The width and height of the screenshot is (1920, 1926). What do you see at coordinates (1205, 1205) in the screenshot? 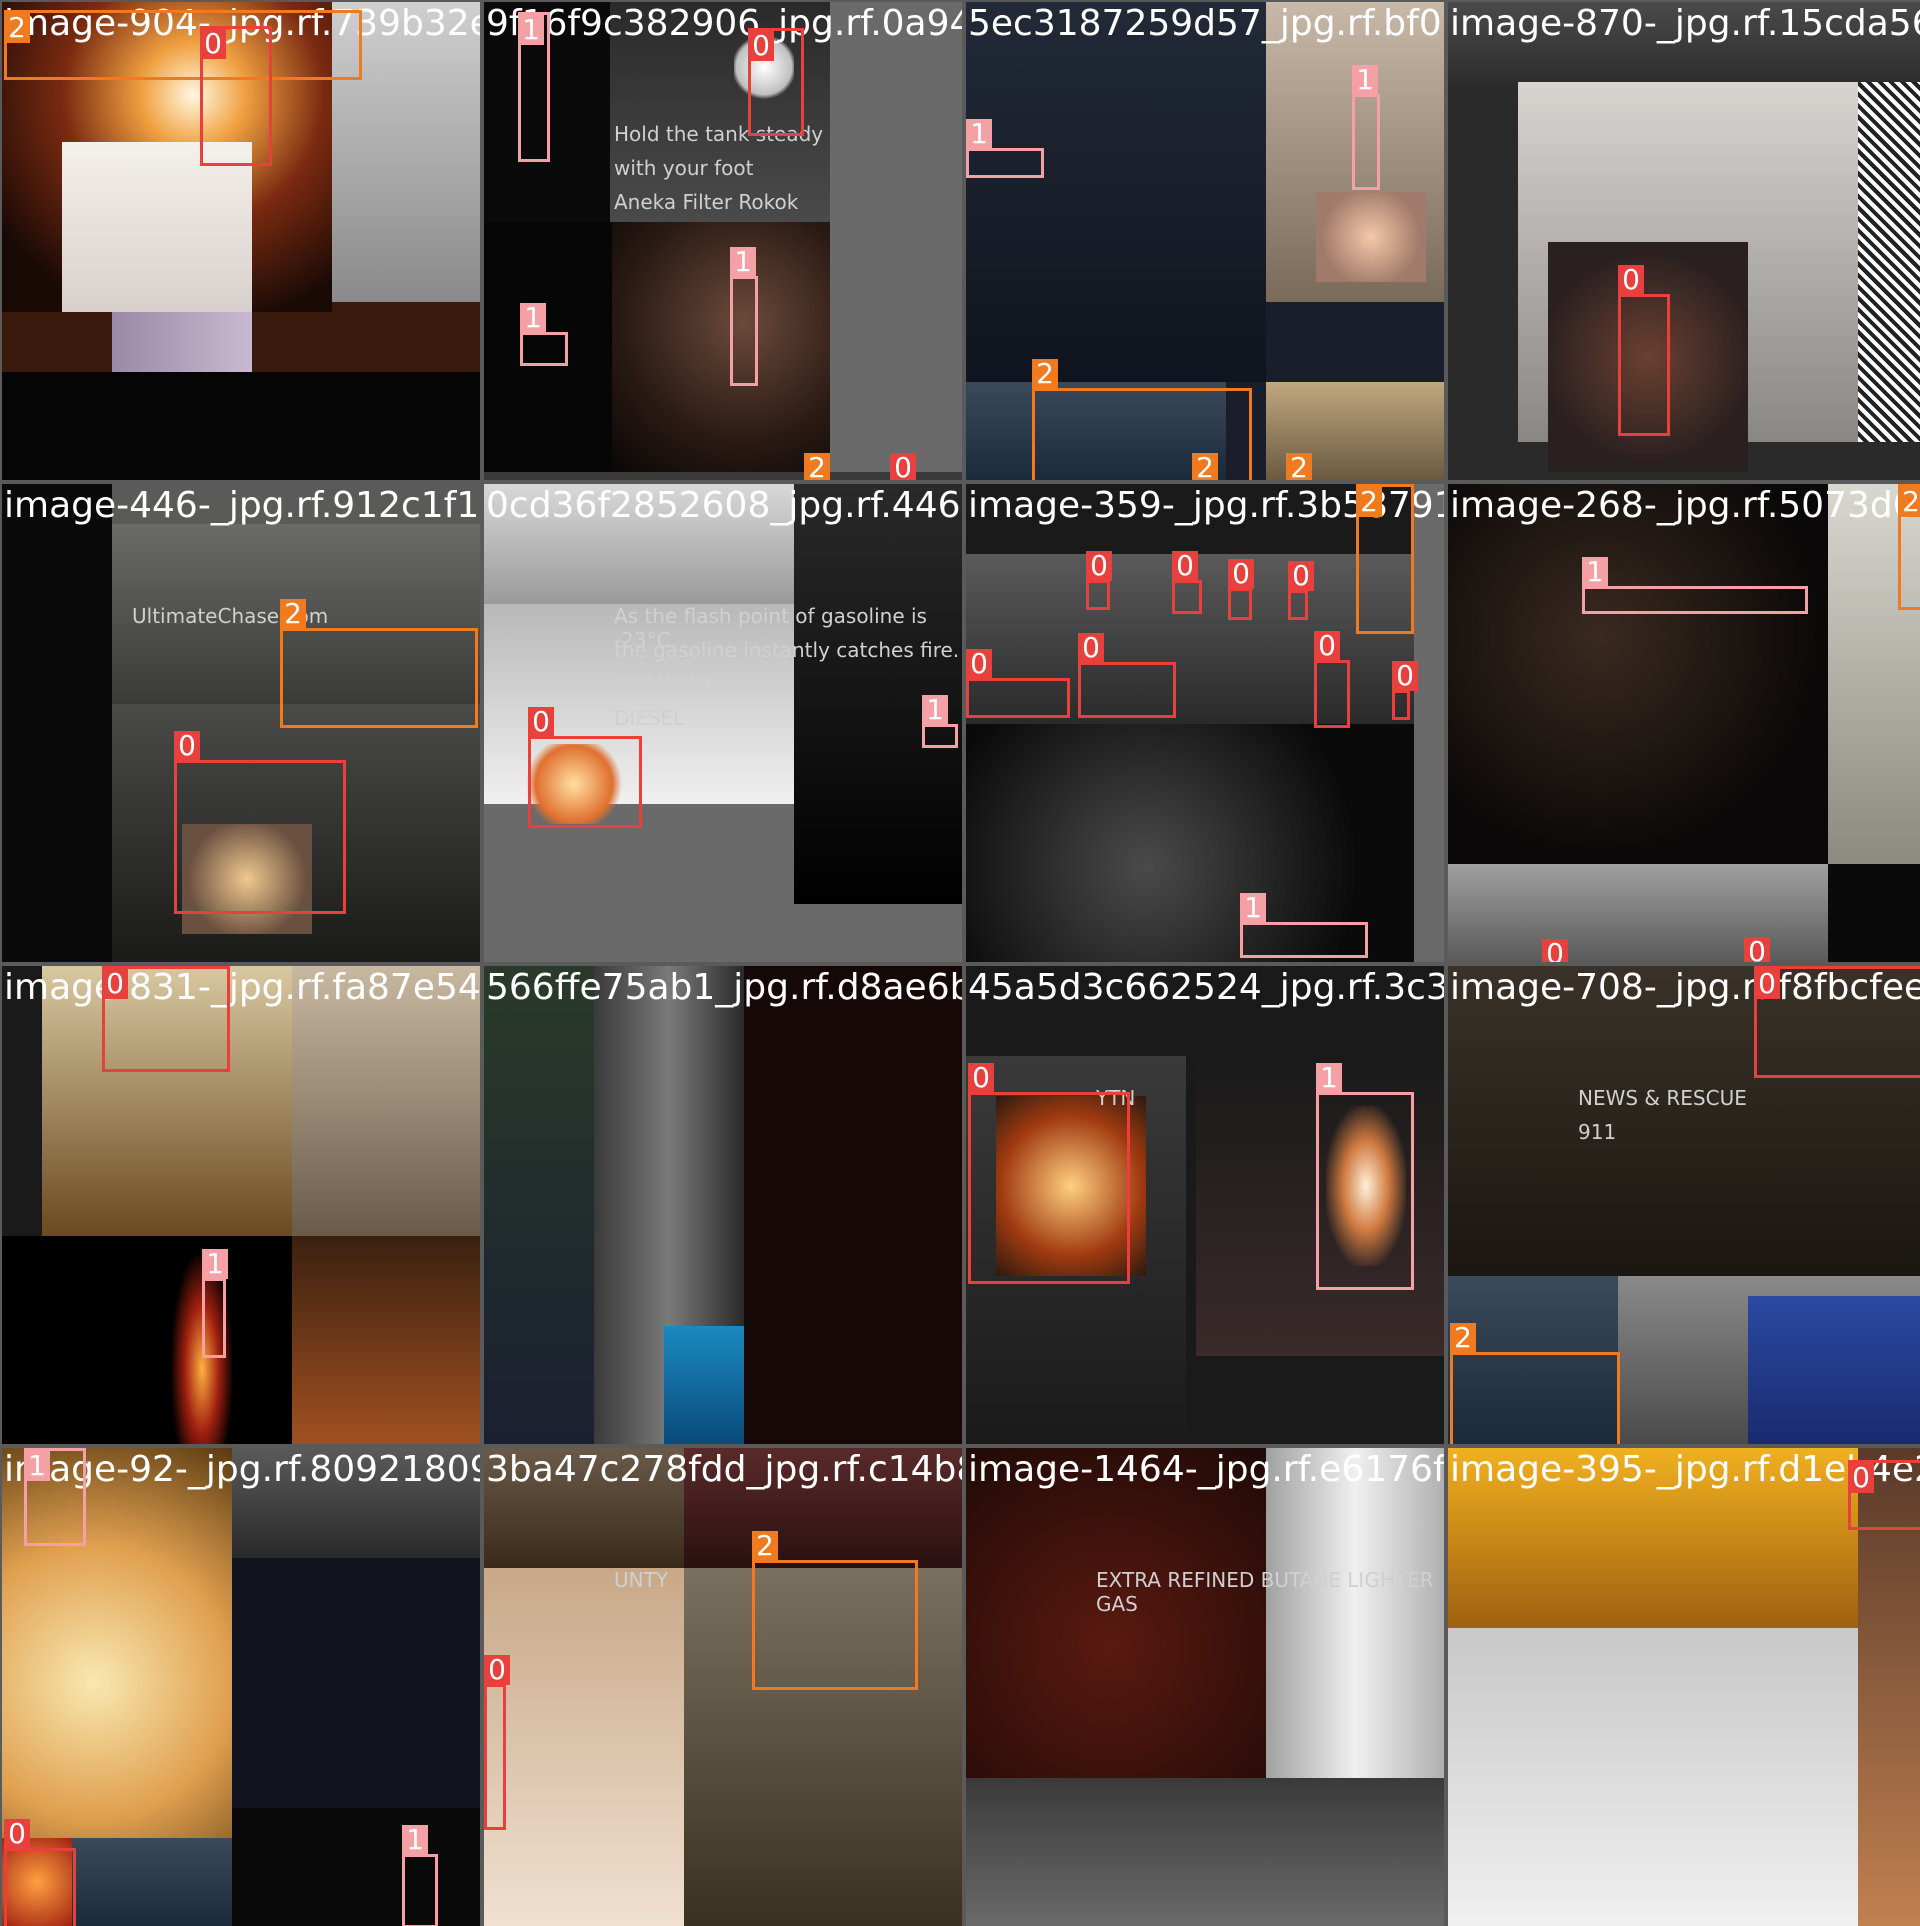
I see `mosaic-tile: YTN45a5d3c662524_jpg.rf.3c3447e401` at bounding box center [1205, 1205].